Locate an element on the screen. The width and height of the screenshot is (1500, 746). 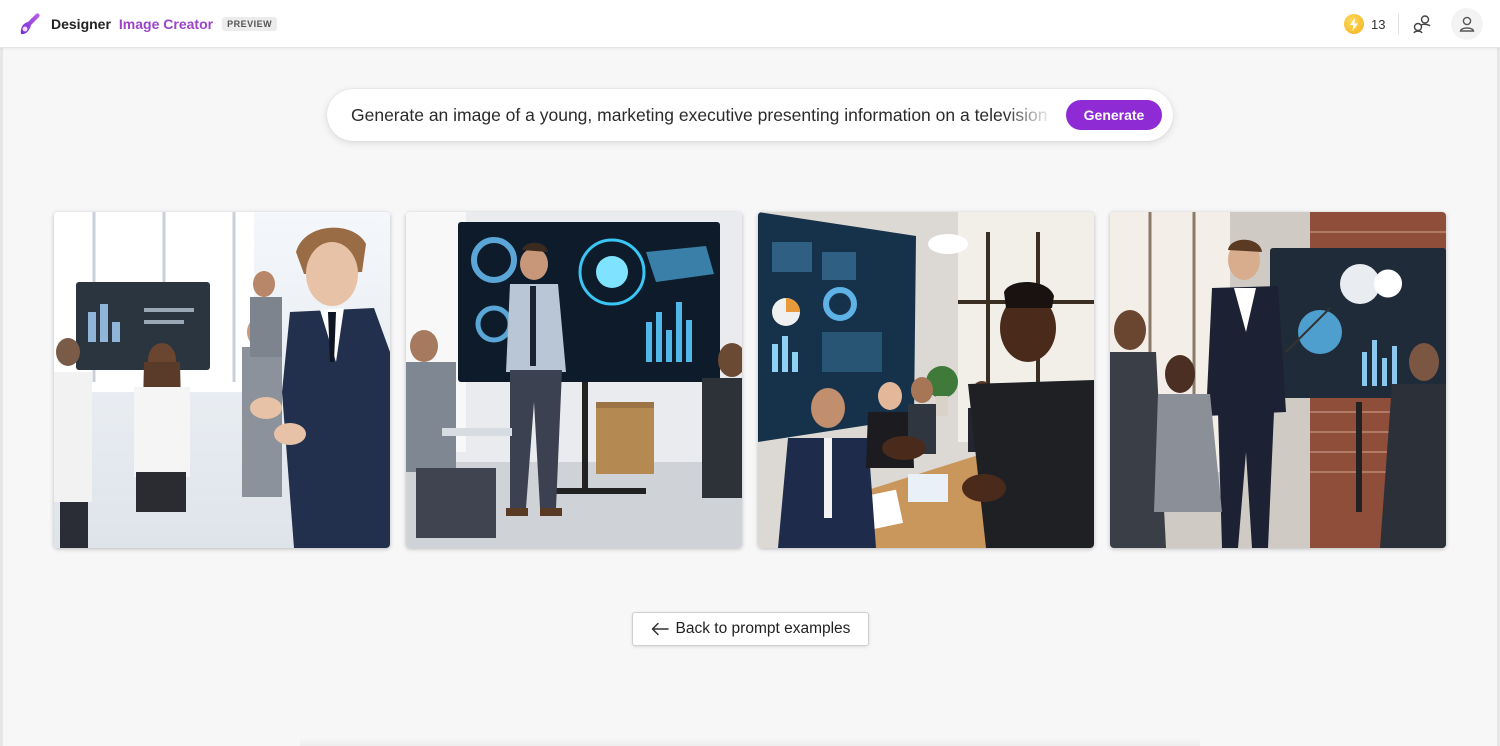
preview-badge: PREVIEW is located at coordinates (250, 24).